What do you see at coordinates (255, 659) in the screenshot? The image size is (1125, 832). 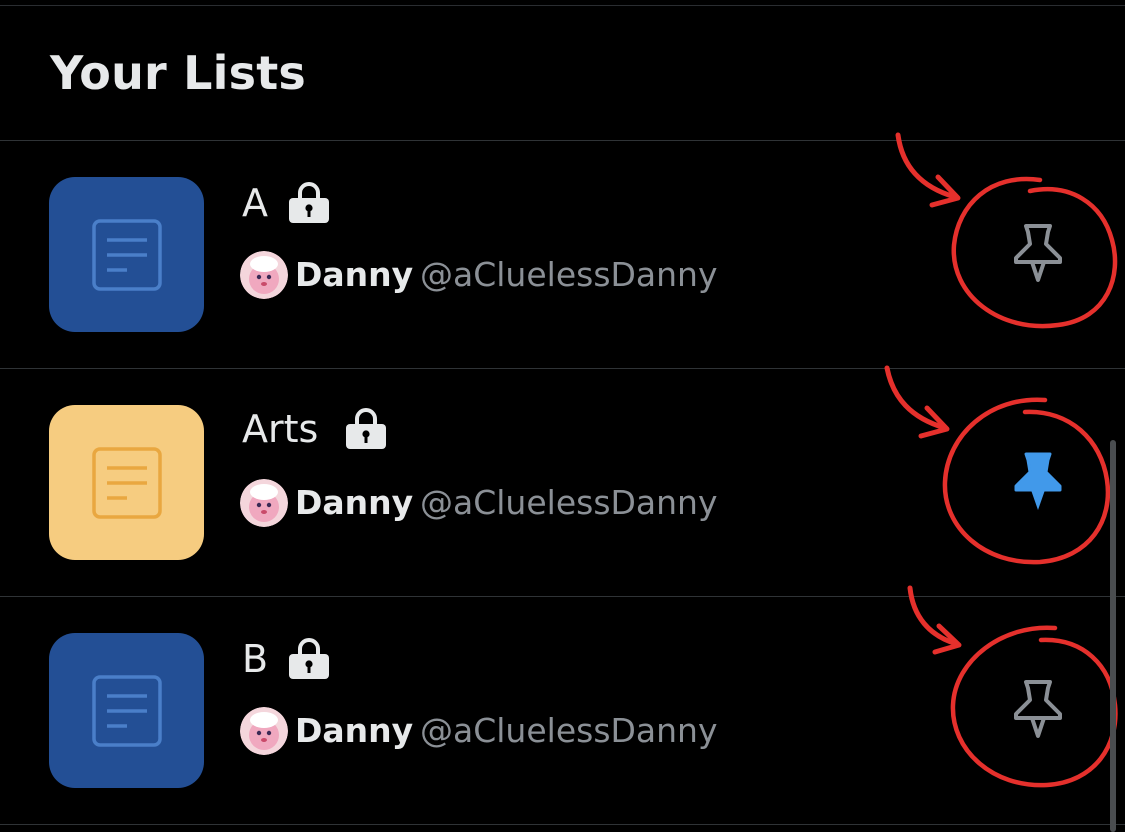 I see `list-name: B` at bounding box center [255, 659].